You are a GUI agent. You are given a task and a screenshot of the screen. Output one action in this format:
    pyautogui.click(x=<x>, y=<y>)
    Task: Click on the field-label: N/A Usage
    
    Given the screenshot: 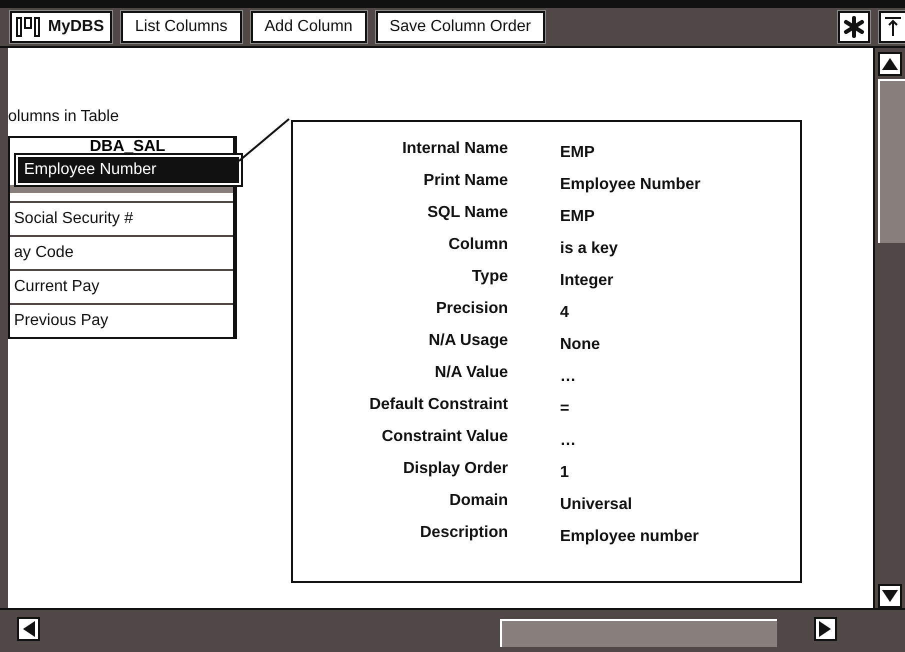 What is the action you would take?
    pyautogui.click(x=468, y=341)
    